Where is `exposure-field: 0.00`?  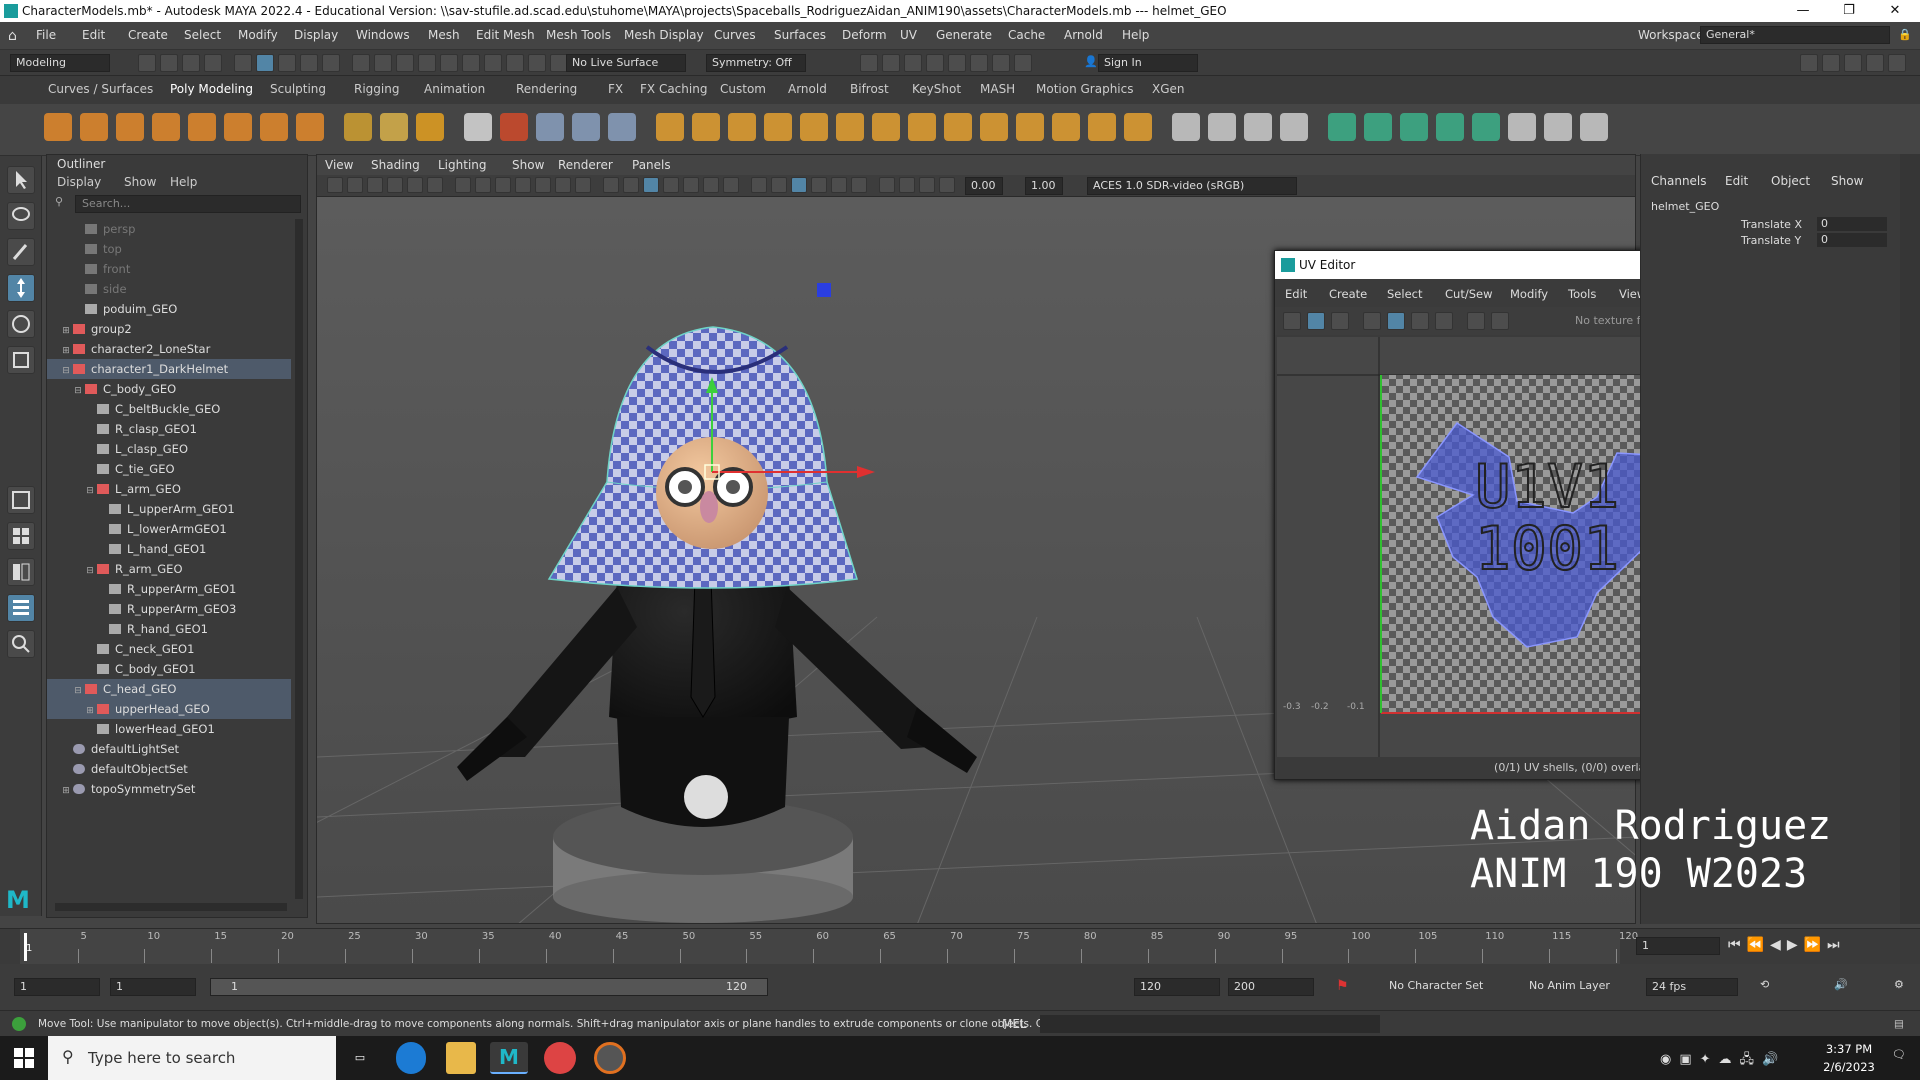
exposure-field: 0.00 is located at coordinates (984, 186).